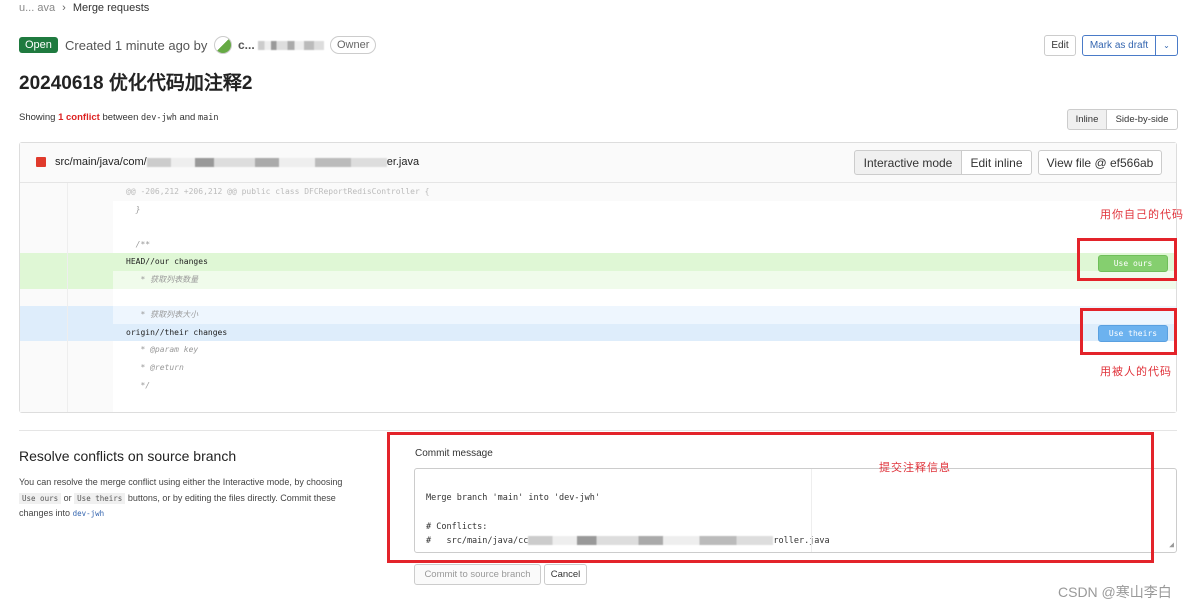 The width and height of the screenshot is (1200, 608). I want to click on summary-showing: Showing, so click(37, 117).